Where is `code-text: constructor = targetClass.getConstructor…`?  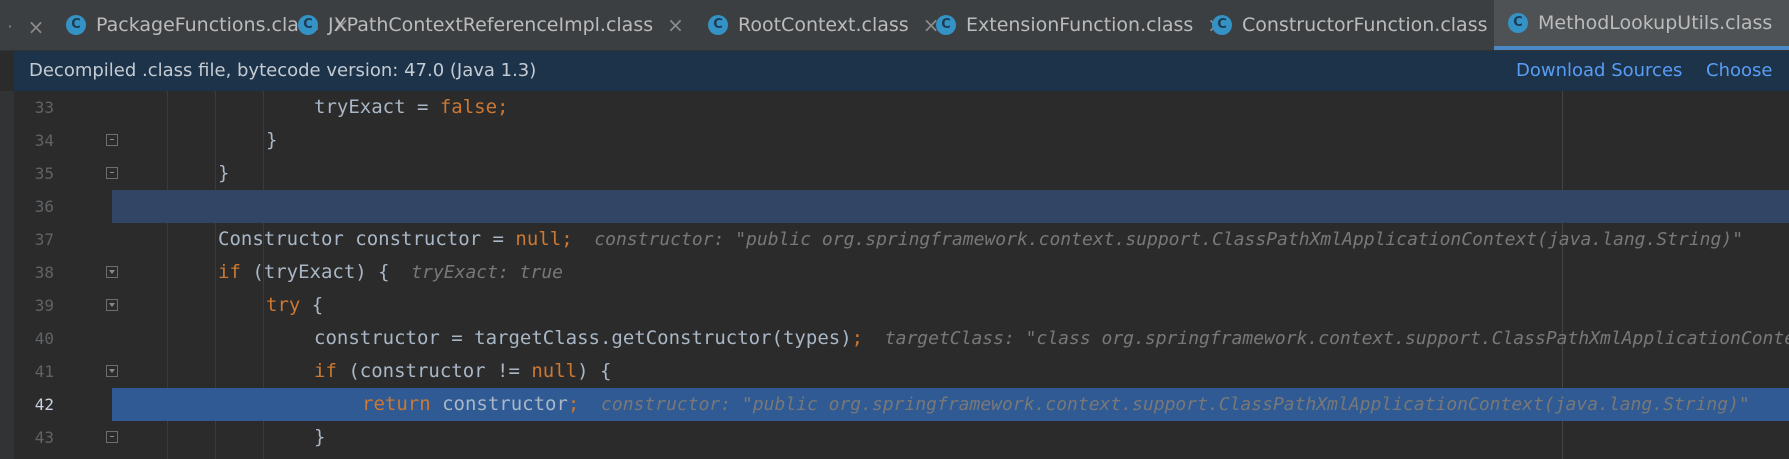 code-text: constructor = targetClass.getConstructor… is located at coordinates (1051, 338).